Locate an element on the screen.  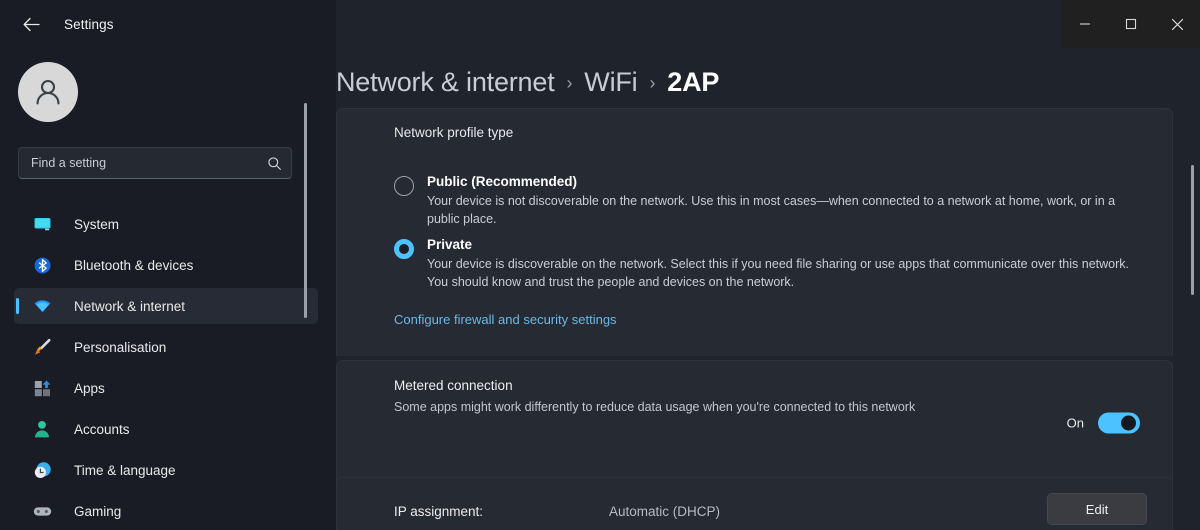
breadcrumb: Network & internet › WiFi › 2AP is located at coordinates (527, 82).